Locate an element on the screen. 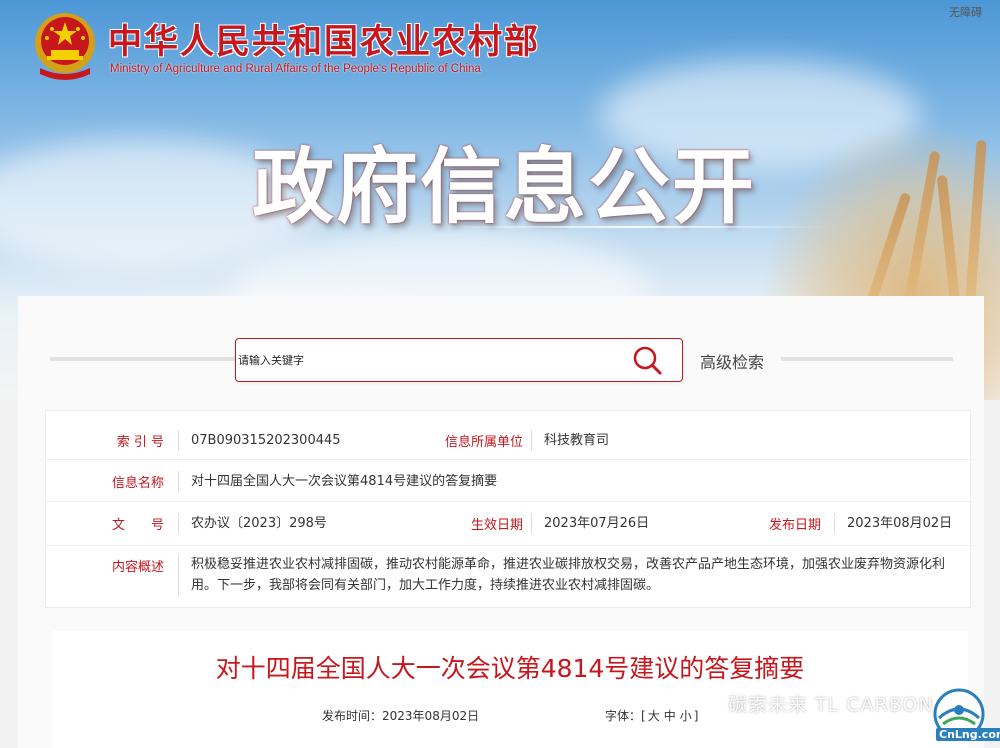 Image resolution: width=1000 pixels, height=748 pixels. font-medium-option: 中 is located at coordinates (670, 716).